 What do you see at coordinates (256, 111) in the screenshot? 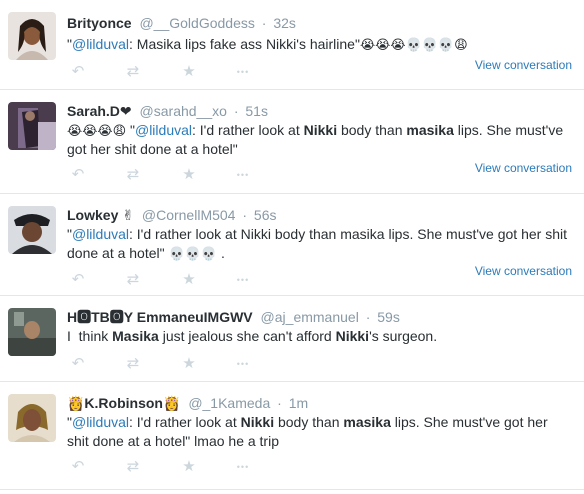
I see `timestamp: 51s` at bounding box center [256, 111].